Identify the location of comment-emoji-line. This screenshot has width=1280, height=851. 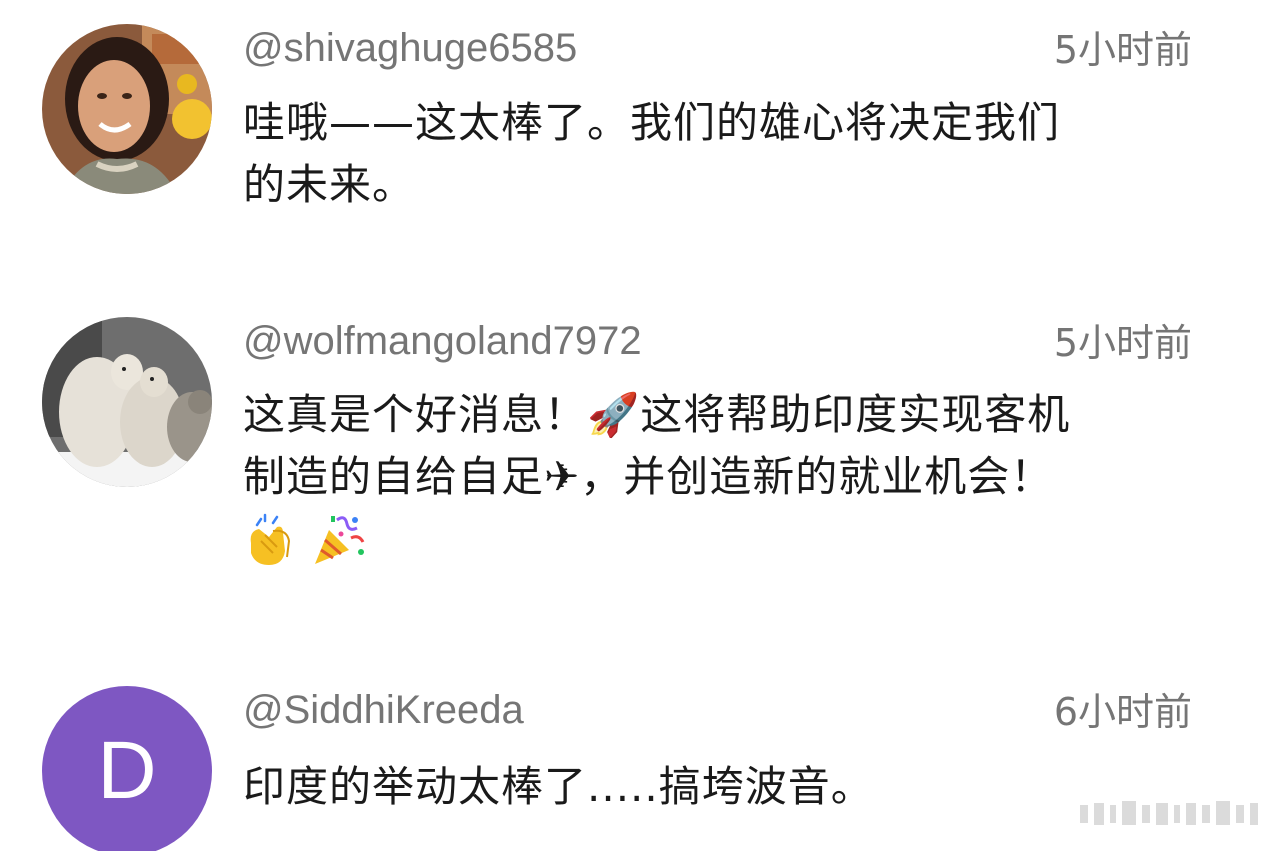
(305, 540).